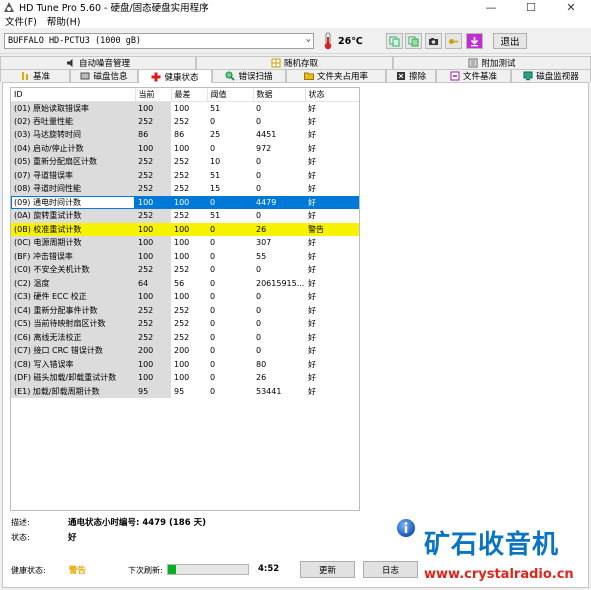  Describe the element at coordinates (185, 256) in the screenshot. I see `table-row: (BF) 冲击错误率 100 100 0 55 好` at that location.